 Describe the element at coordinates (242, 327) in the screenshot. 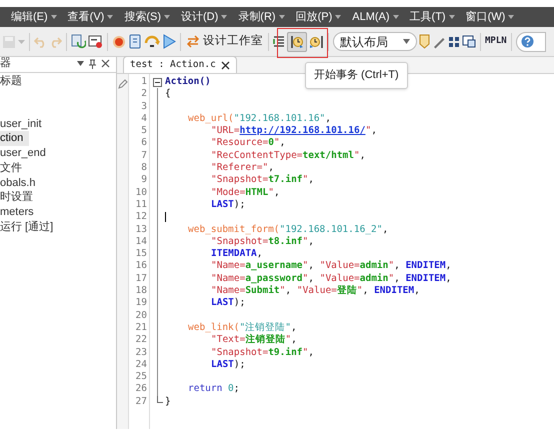

I see `code-line: web_link("注销登陆",` at that location.